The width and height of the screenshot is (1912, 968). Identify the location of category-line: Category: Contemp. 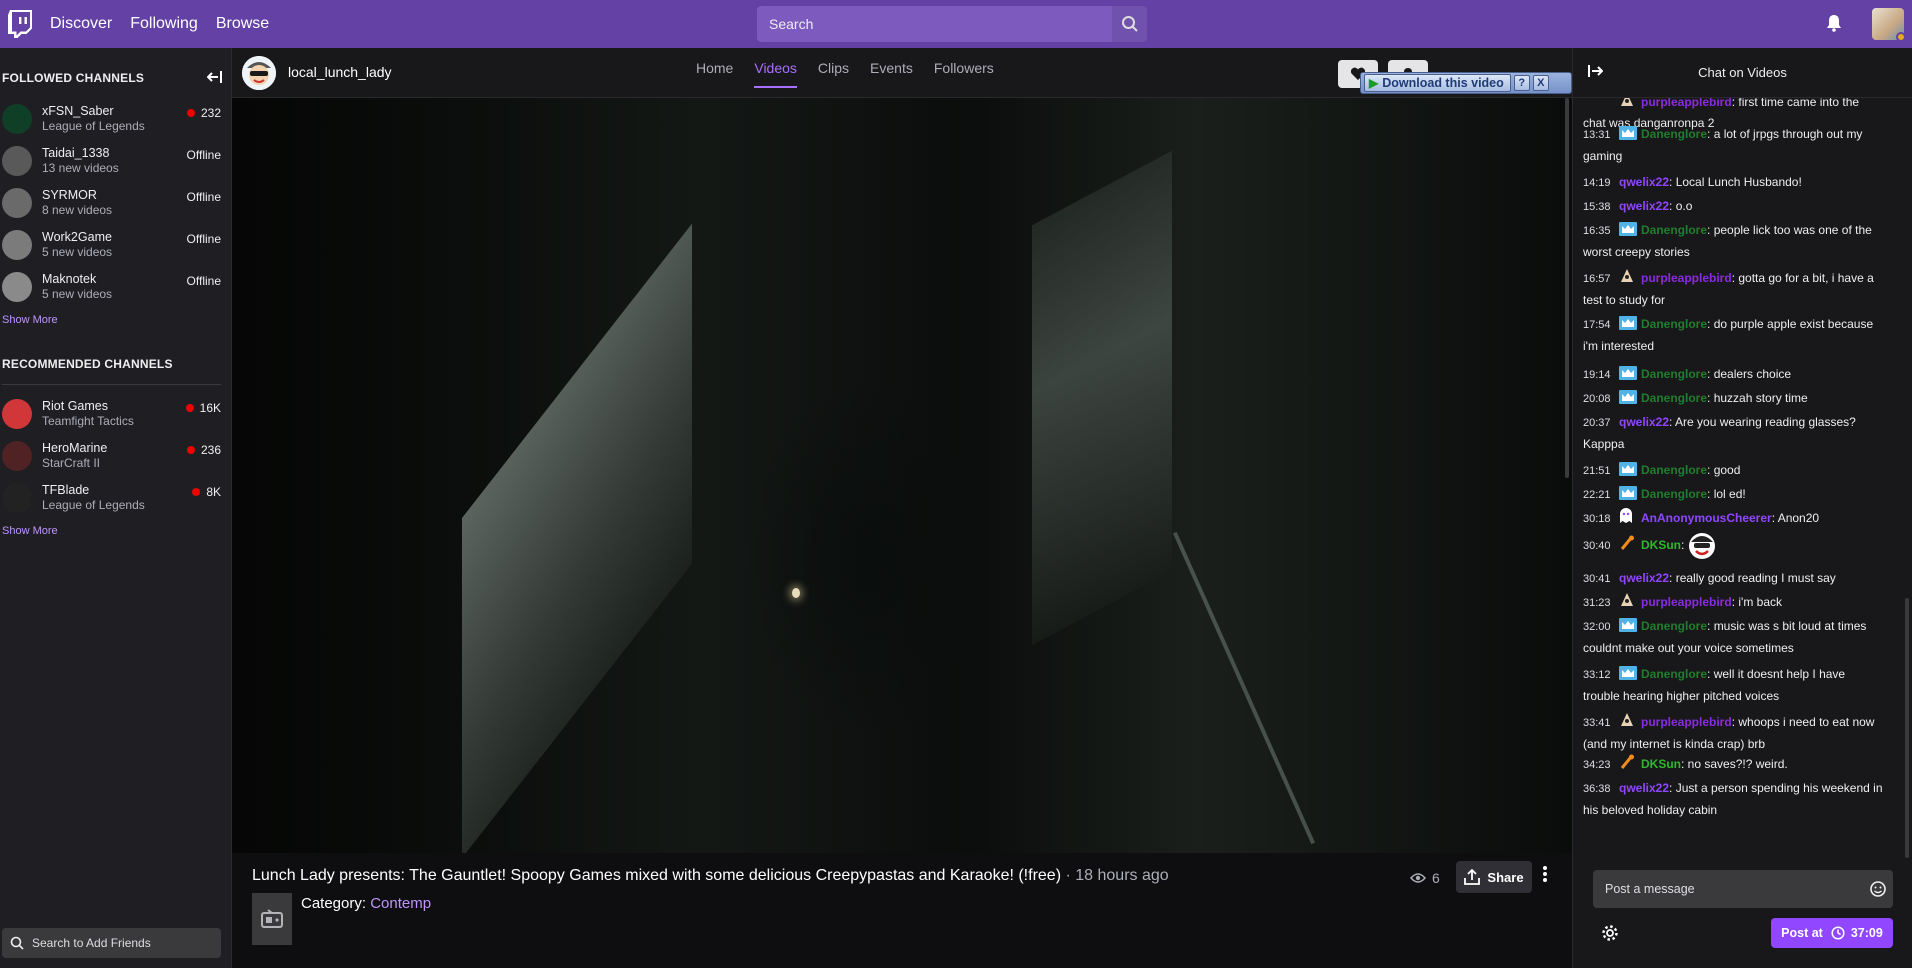
(366, 903).